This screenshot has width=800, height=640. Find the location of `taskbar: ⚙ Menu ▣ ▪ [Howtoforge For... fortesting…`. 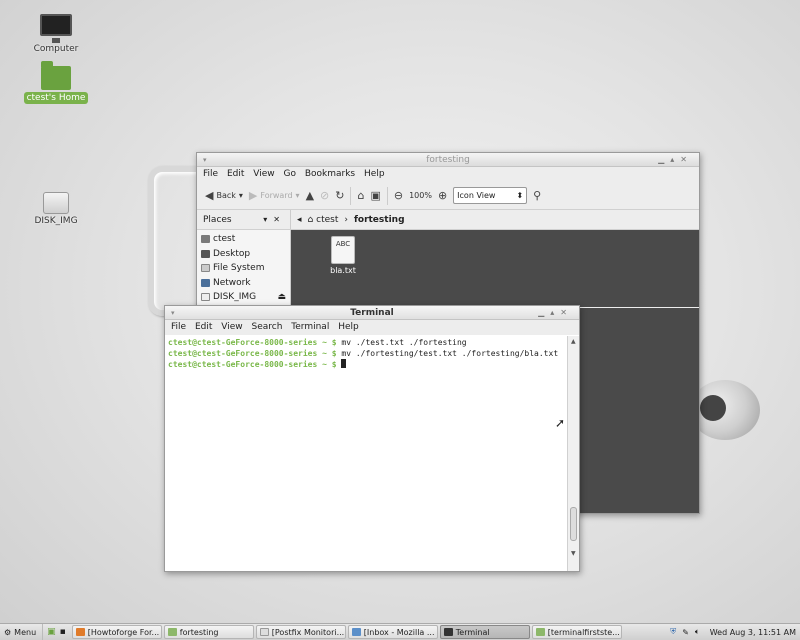

taskbar: ⚙ Menu ▣ ▪ [Howtoforge For... fortesting… is located at coordinates (400, 631).